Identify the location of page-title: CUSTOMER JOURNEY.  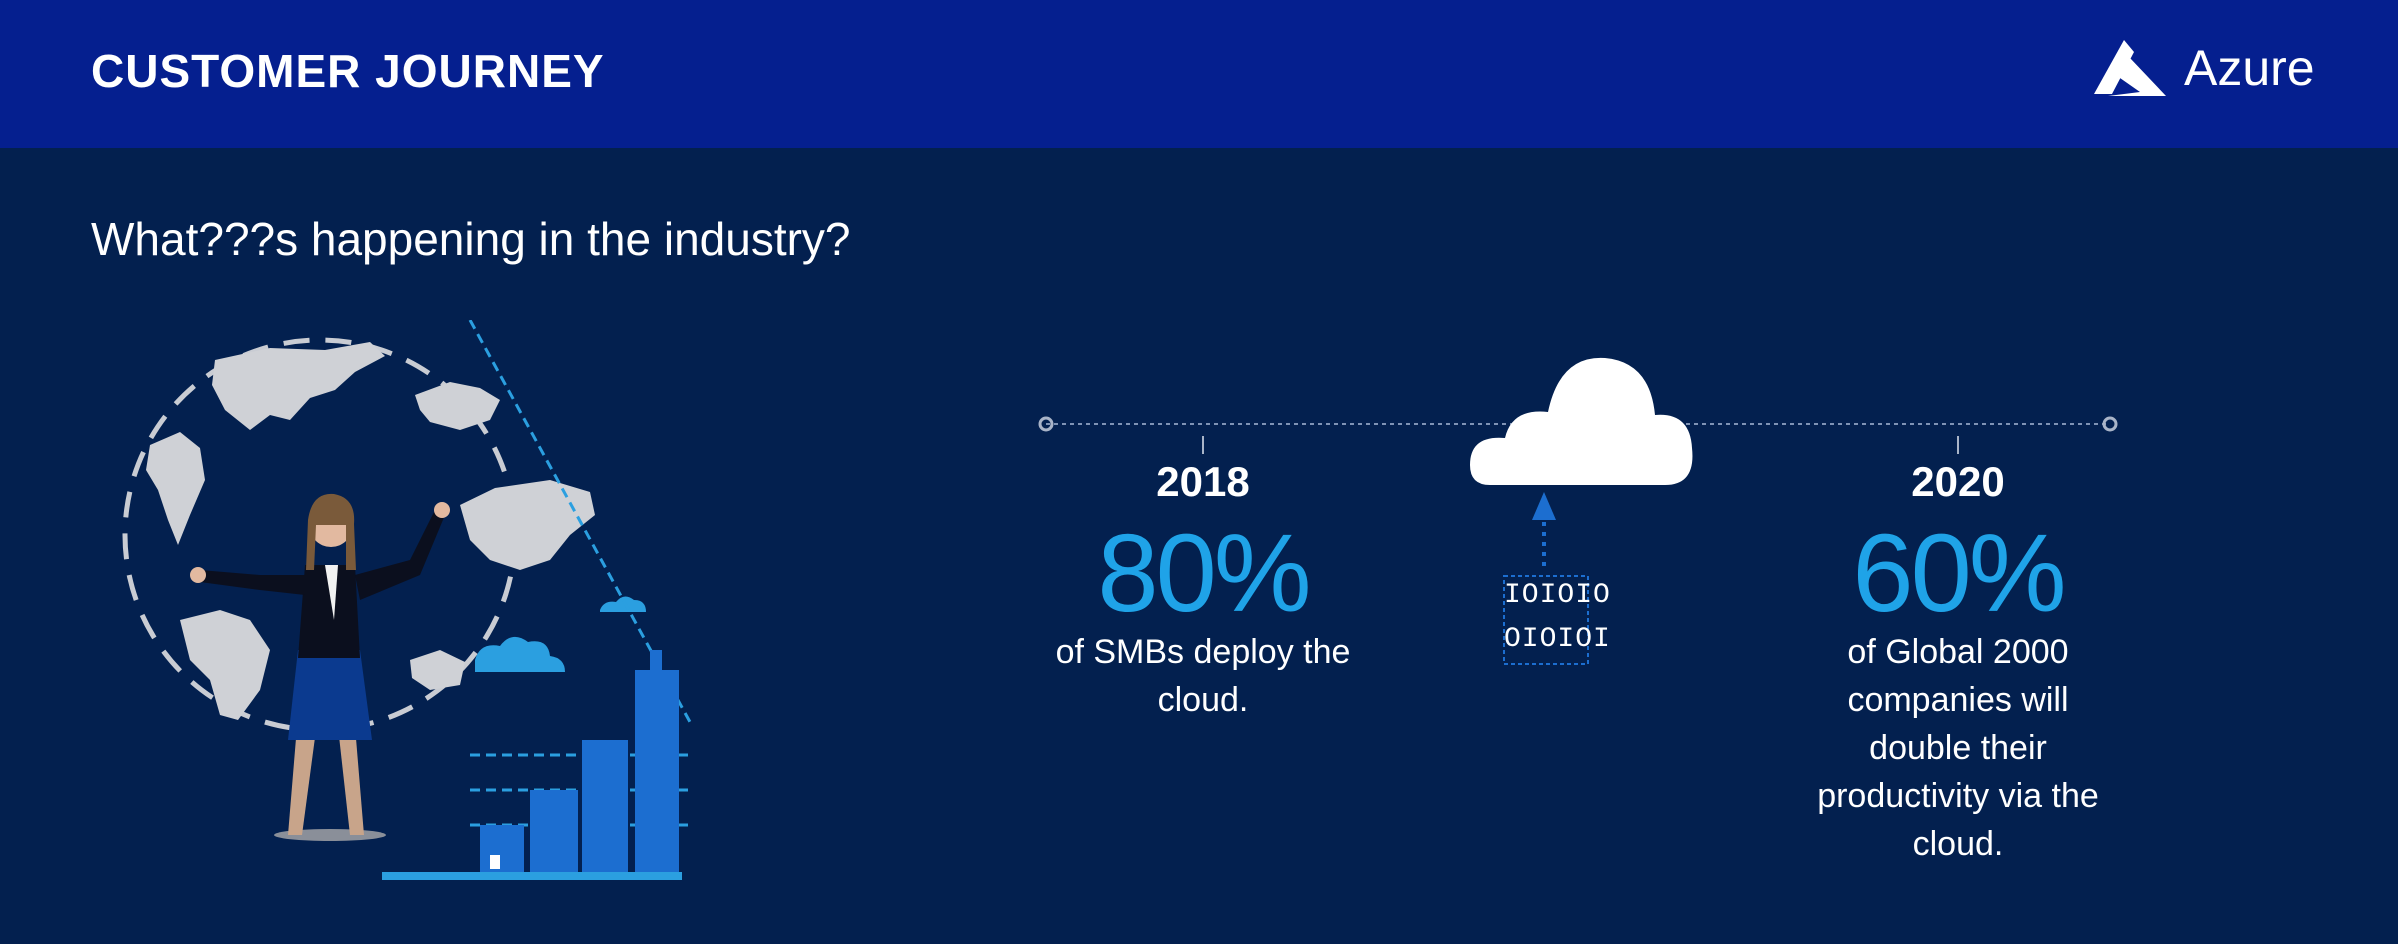
(348, 71).